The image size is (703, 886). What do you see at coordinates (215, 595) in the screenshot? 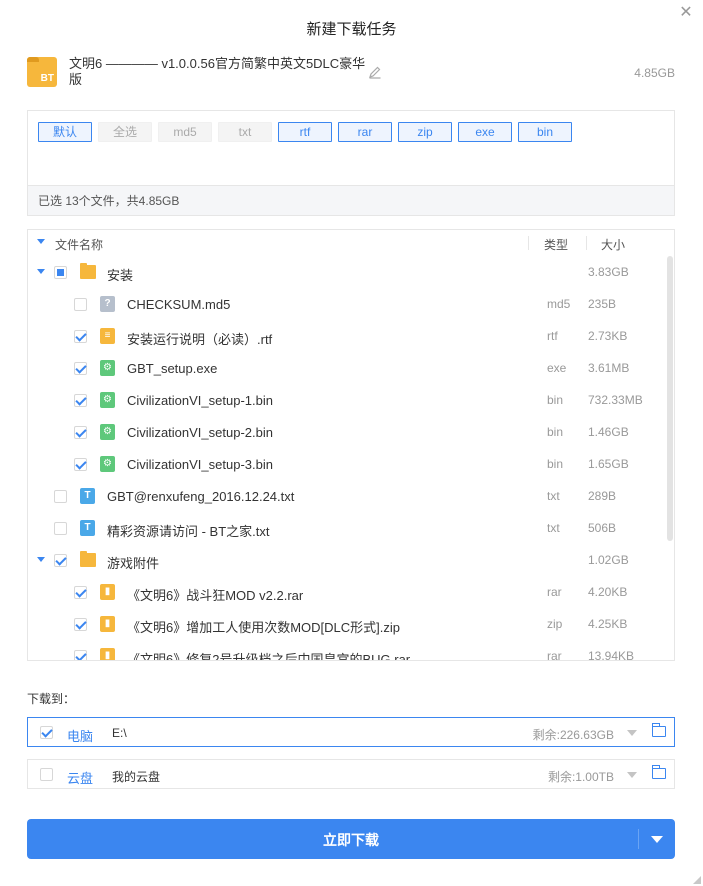
I see `row-name: 《文明6》战斗狂MOD v2.2.rar` at bounding box center [215, 595].